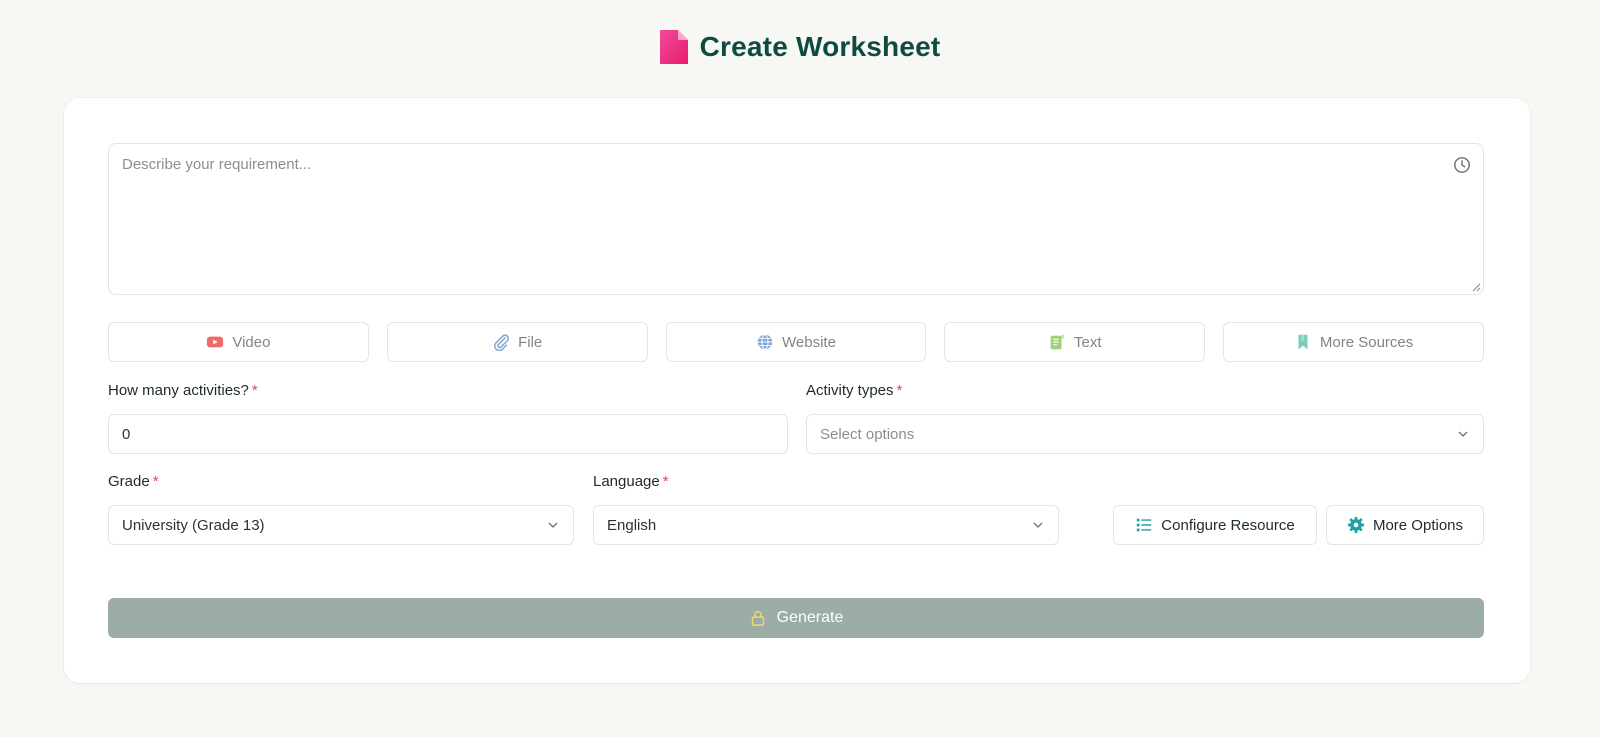  What do you see at coordinates (183, 390) in the screenshot?
I see `activities-count-label: How many activities? *` at bounding box center [183, 390].